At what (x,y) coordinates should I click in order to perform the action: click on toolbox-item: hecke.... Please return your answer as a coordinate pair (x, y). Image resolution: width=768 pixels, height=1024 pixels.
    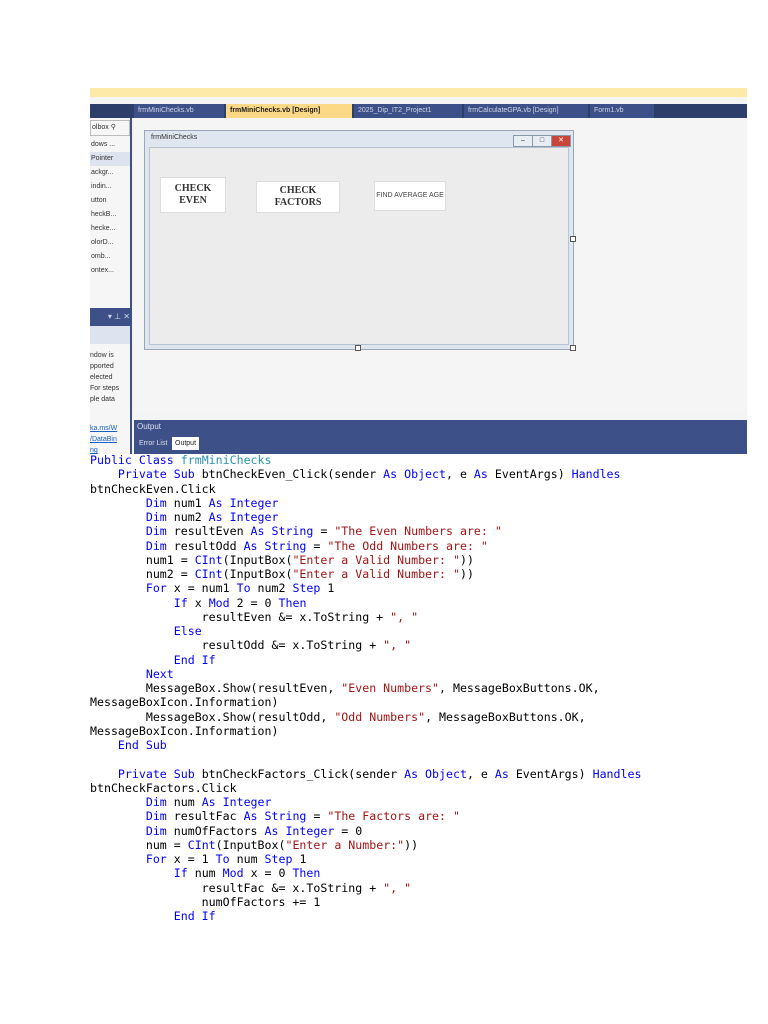
    Looking at the image, I should click on (110, 229).